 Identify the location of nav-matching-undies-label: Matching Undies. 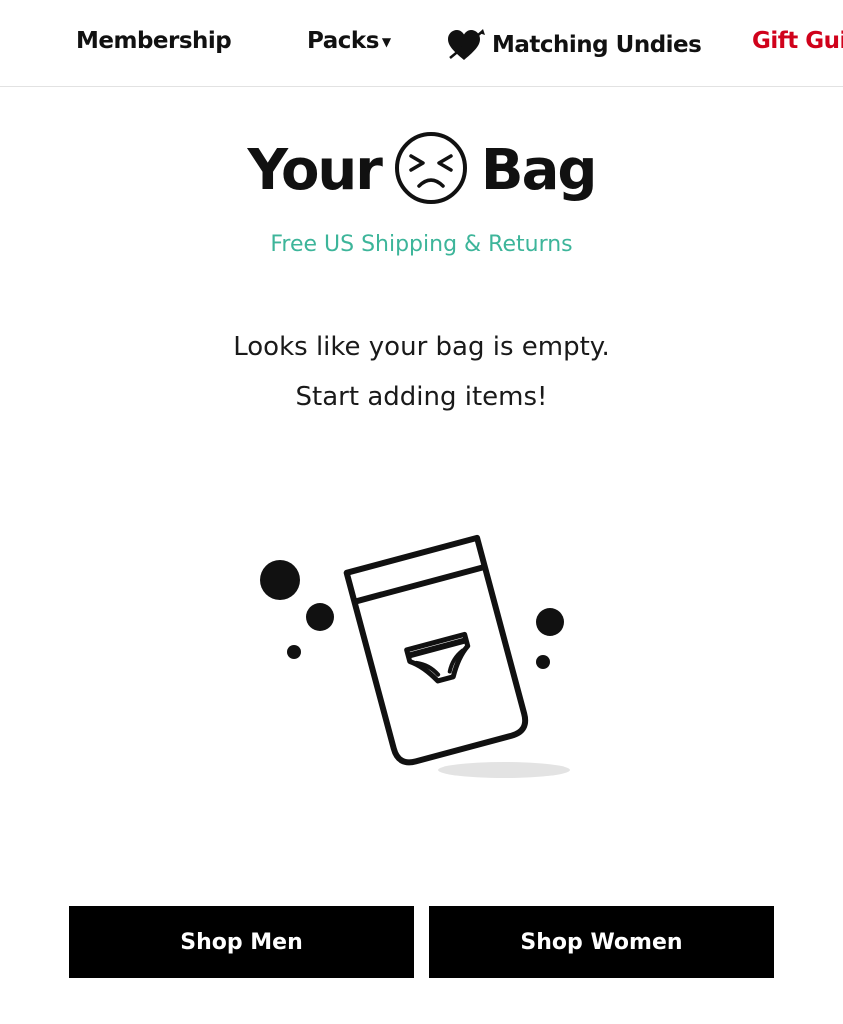
(597, 45).